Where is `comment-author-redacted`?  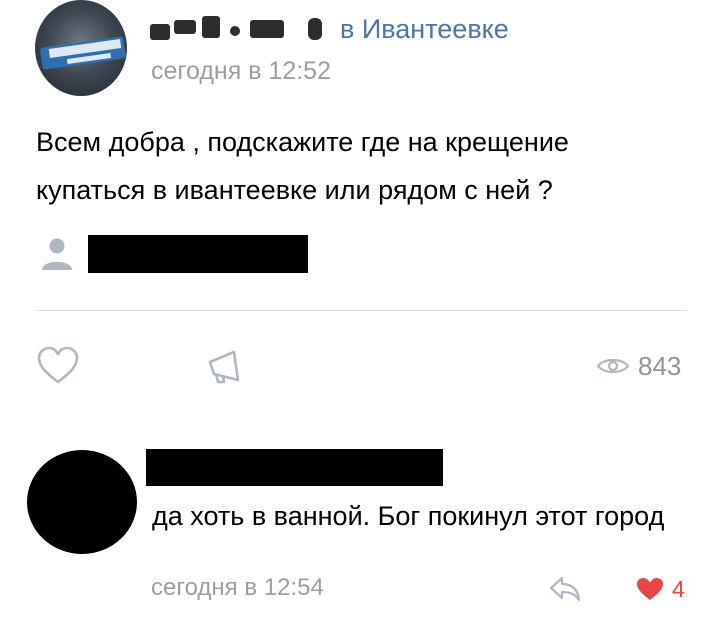 comment-author-redacted is located at coordinates (294, 467).